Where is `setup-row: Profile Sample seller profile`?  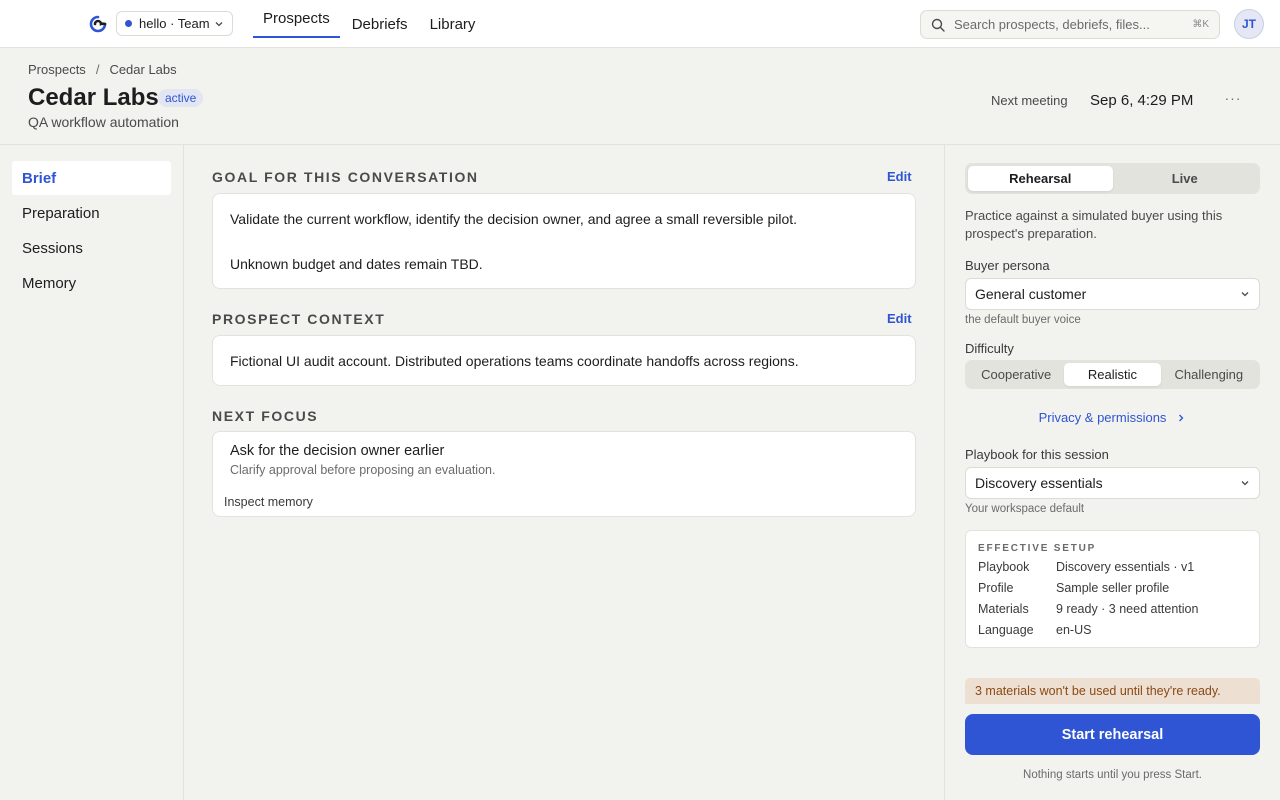
setup-row: Profile Sample seller profile is located at coordinates (1073, 588).